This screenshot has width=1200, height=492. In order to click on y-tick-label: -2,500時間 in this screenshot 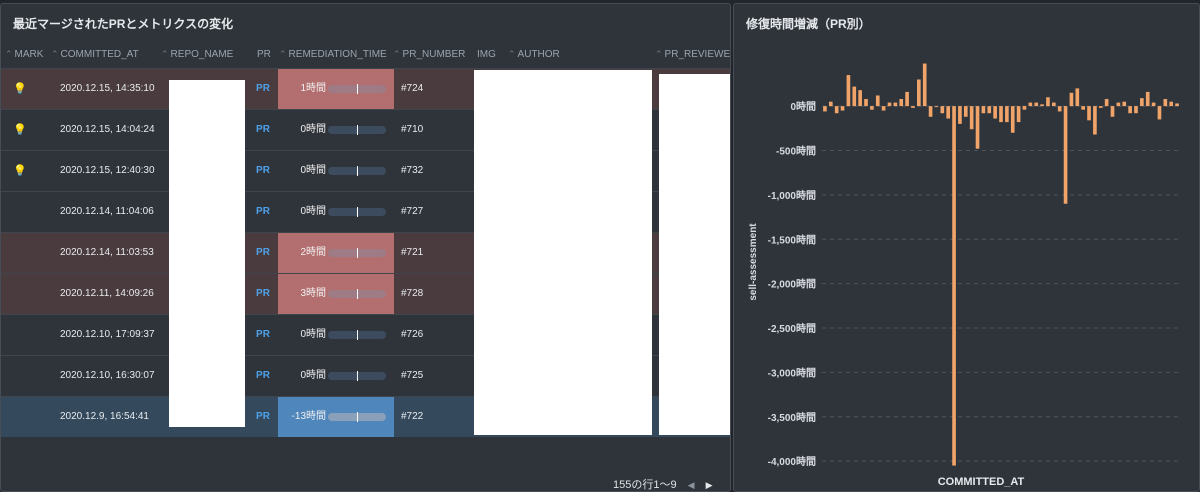, I will do `click(792, 328)`.